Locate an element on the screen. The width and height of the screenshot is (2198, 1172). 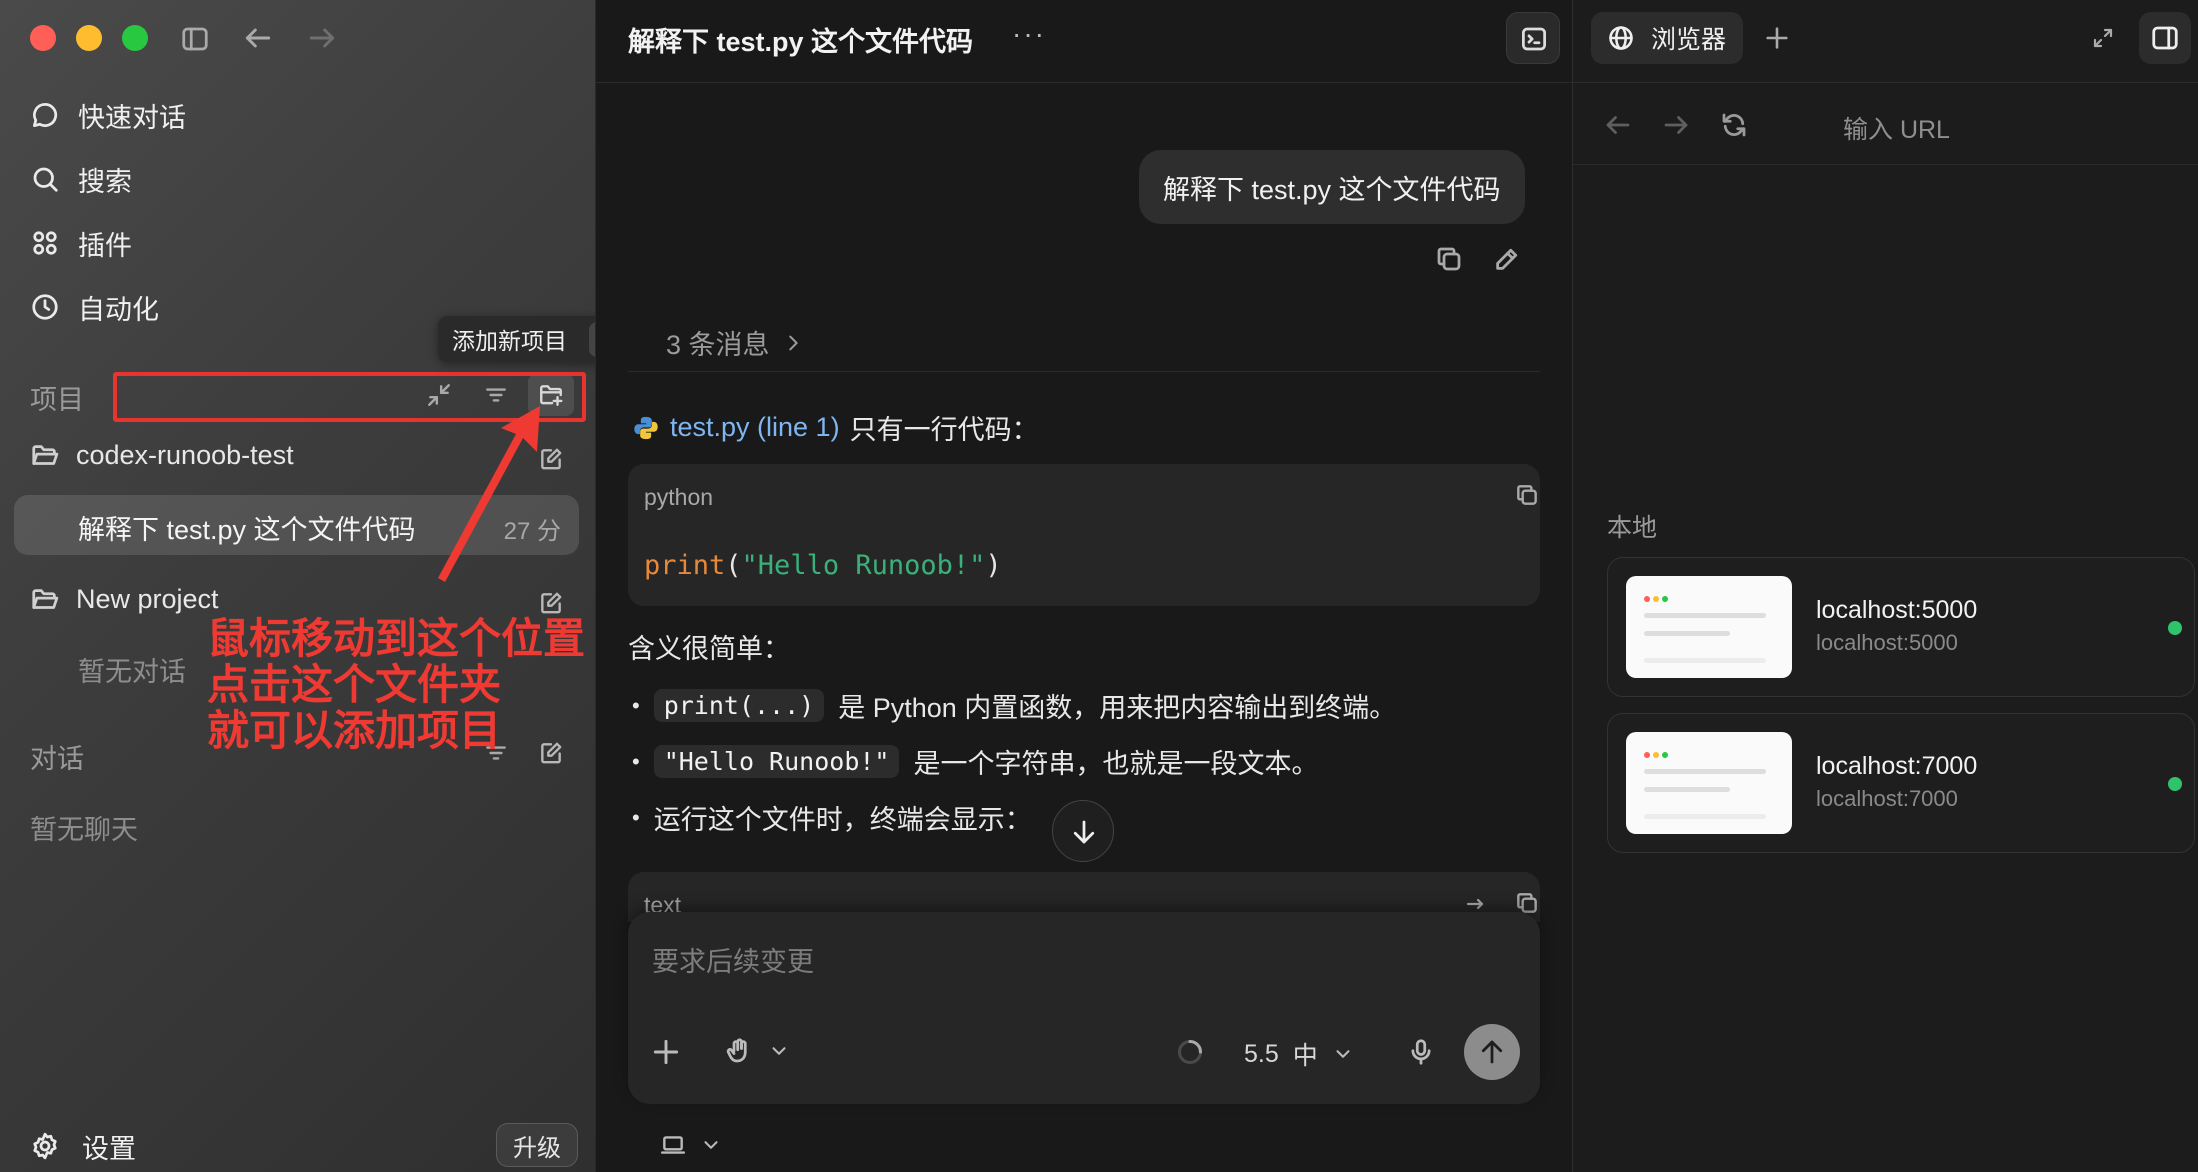
project-codex-runoob-test: codex-runoob-test is located at coordinates (162, 455).